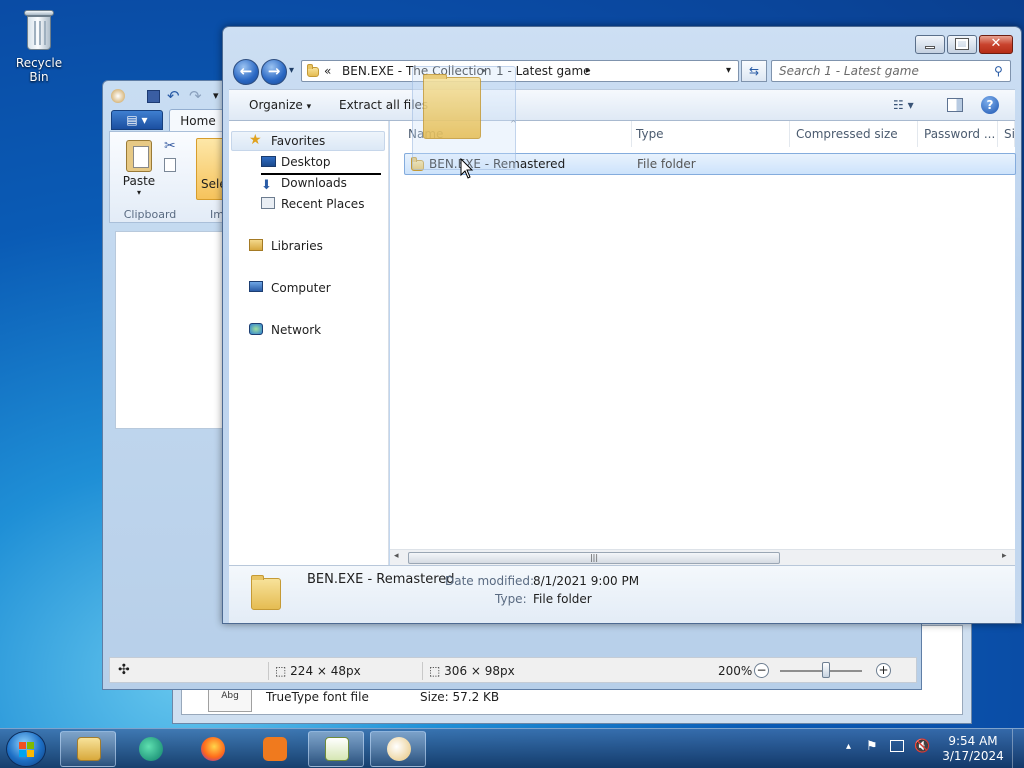  What do you see at coordinates (281, 671) in the screenshot?
I see `selection-size-icon: ⬚` at bounding box center [281, 671].